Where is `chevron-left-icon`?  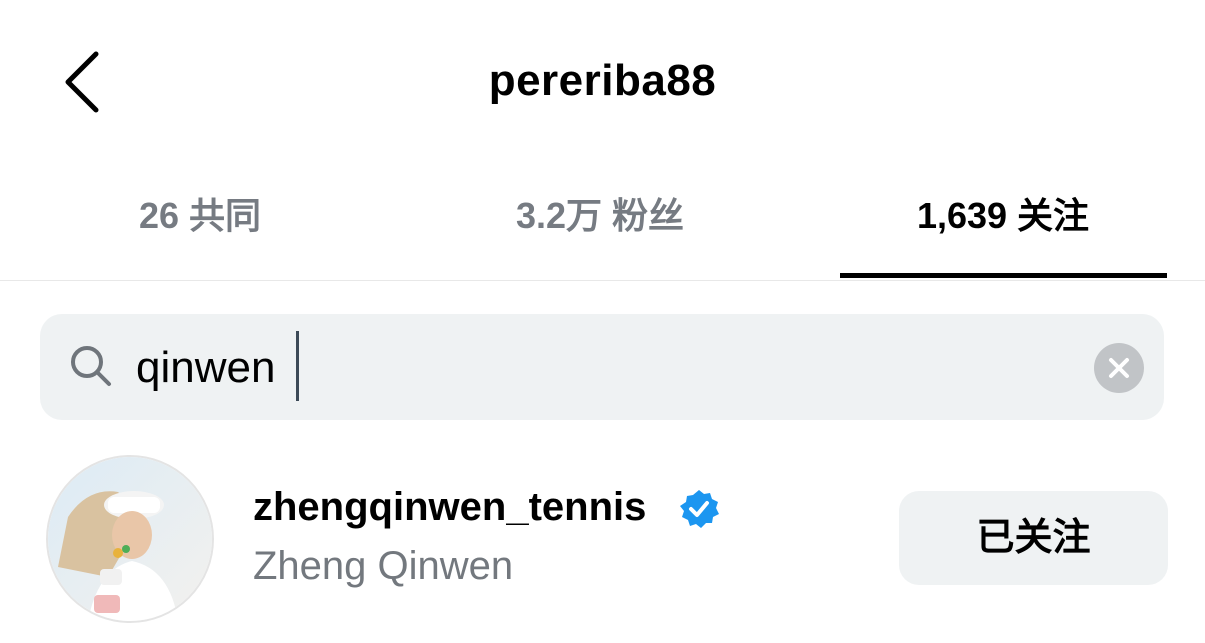 chevron-left-icon is located at coordinates (82, 82).